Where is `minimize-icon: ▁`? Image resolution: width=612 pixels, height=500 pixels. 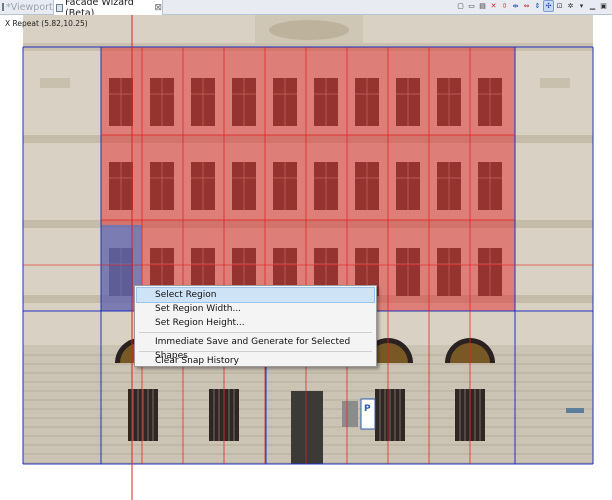 minimize-icon: ▁ is located at coordinates (592, 6).